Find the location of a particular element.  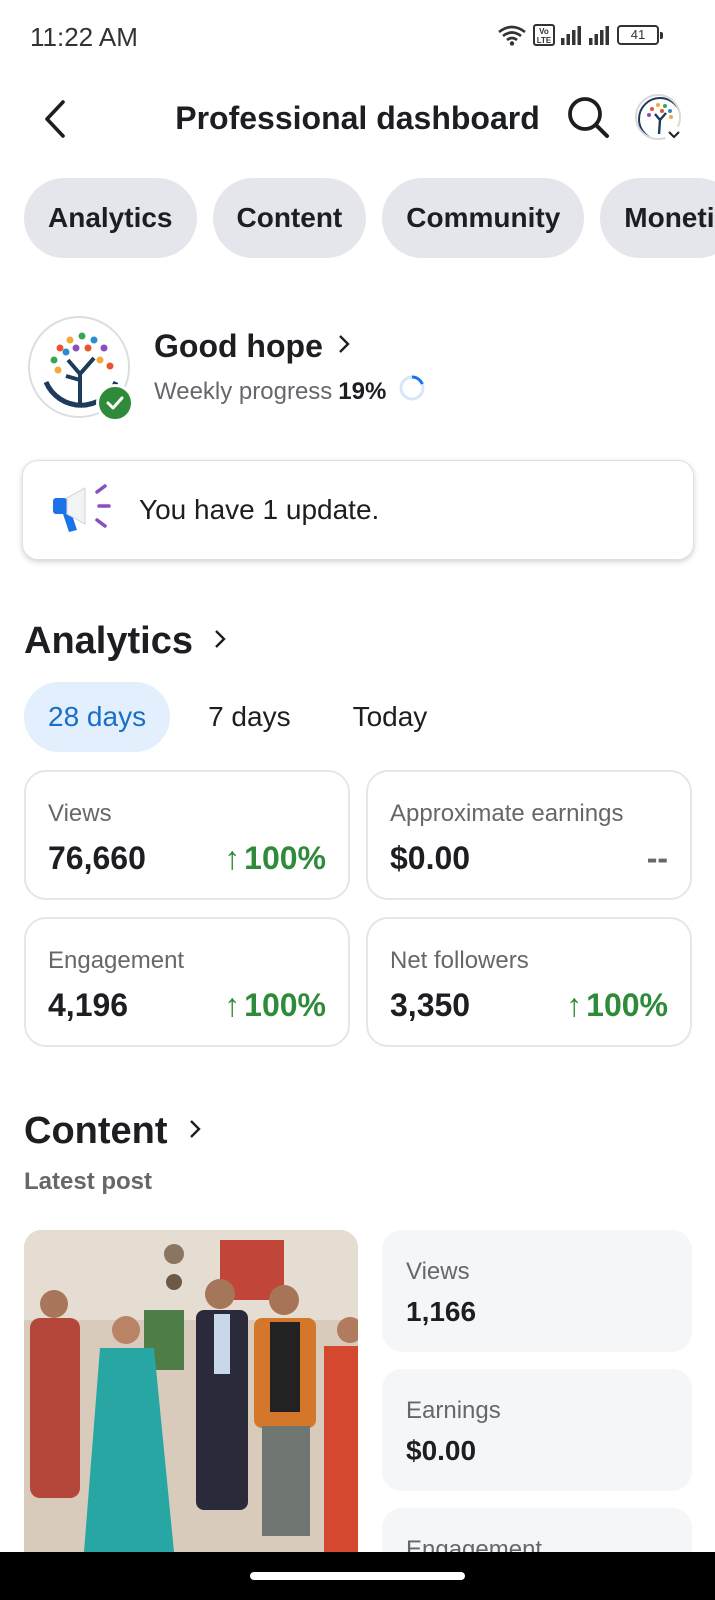

stat-value: 1,166 is located at coordinates (441, 1311).